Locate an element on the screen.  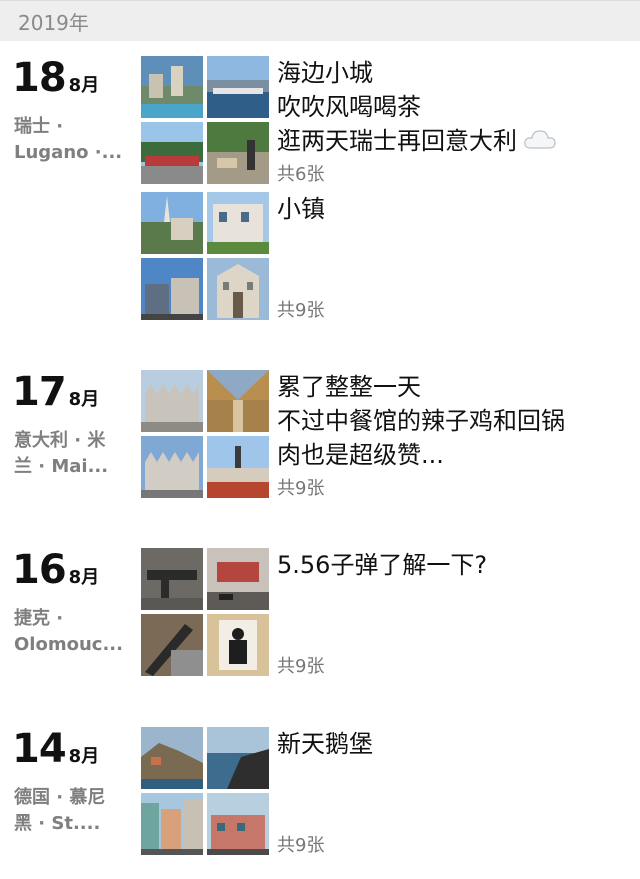
post-text-line: 吹吹风喝喝茶 is located at coordinates (349, 107).